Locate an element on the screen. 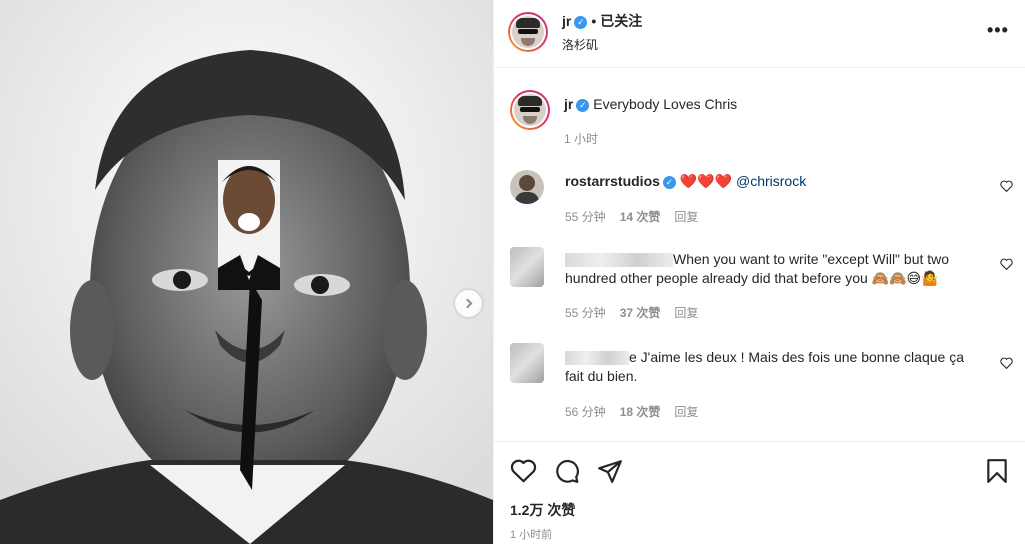 The height and width of the screenshot is (544, 1025). inset-photo is located at coordinates (249, 225).